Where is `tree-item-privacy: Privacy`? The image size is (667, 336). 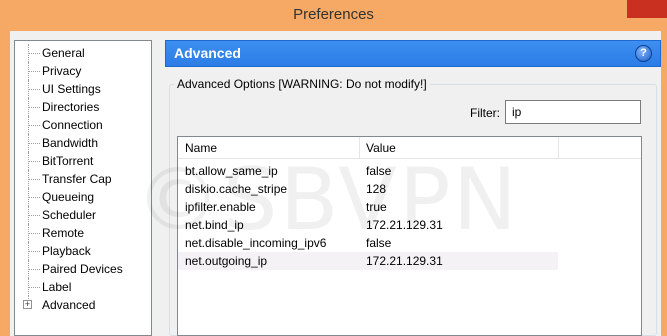
tree-item-privacy: Privacy is located at coordinates (83, 71).